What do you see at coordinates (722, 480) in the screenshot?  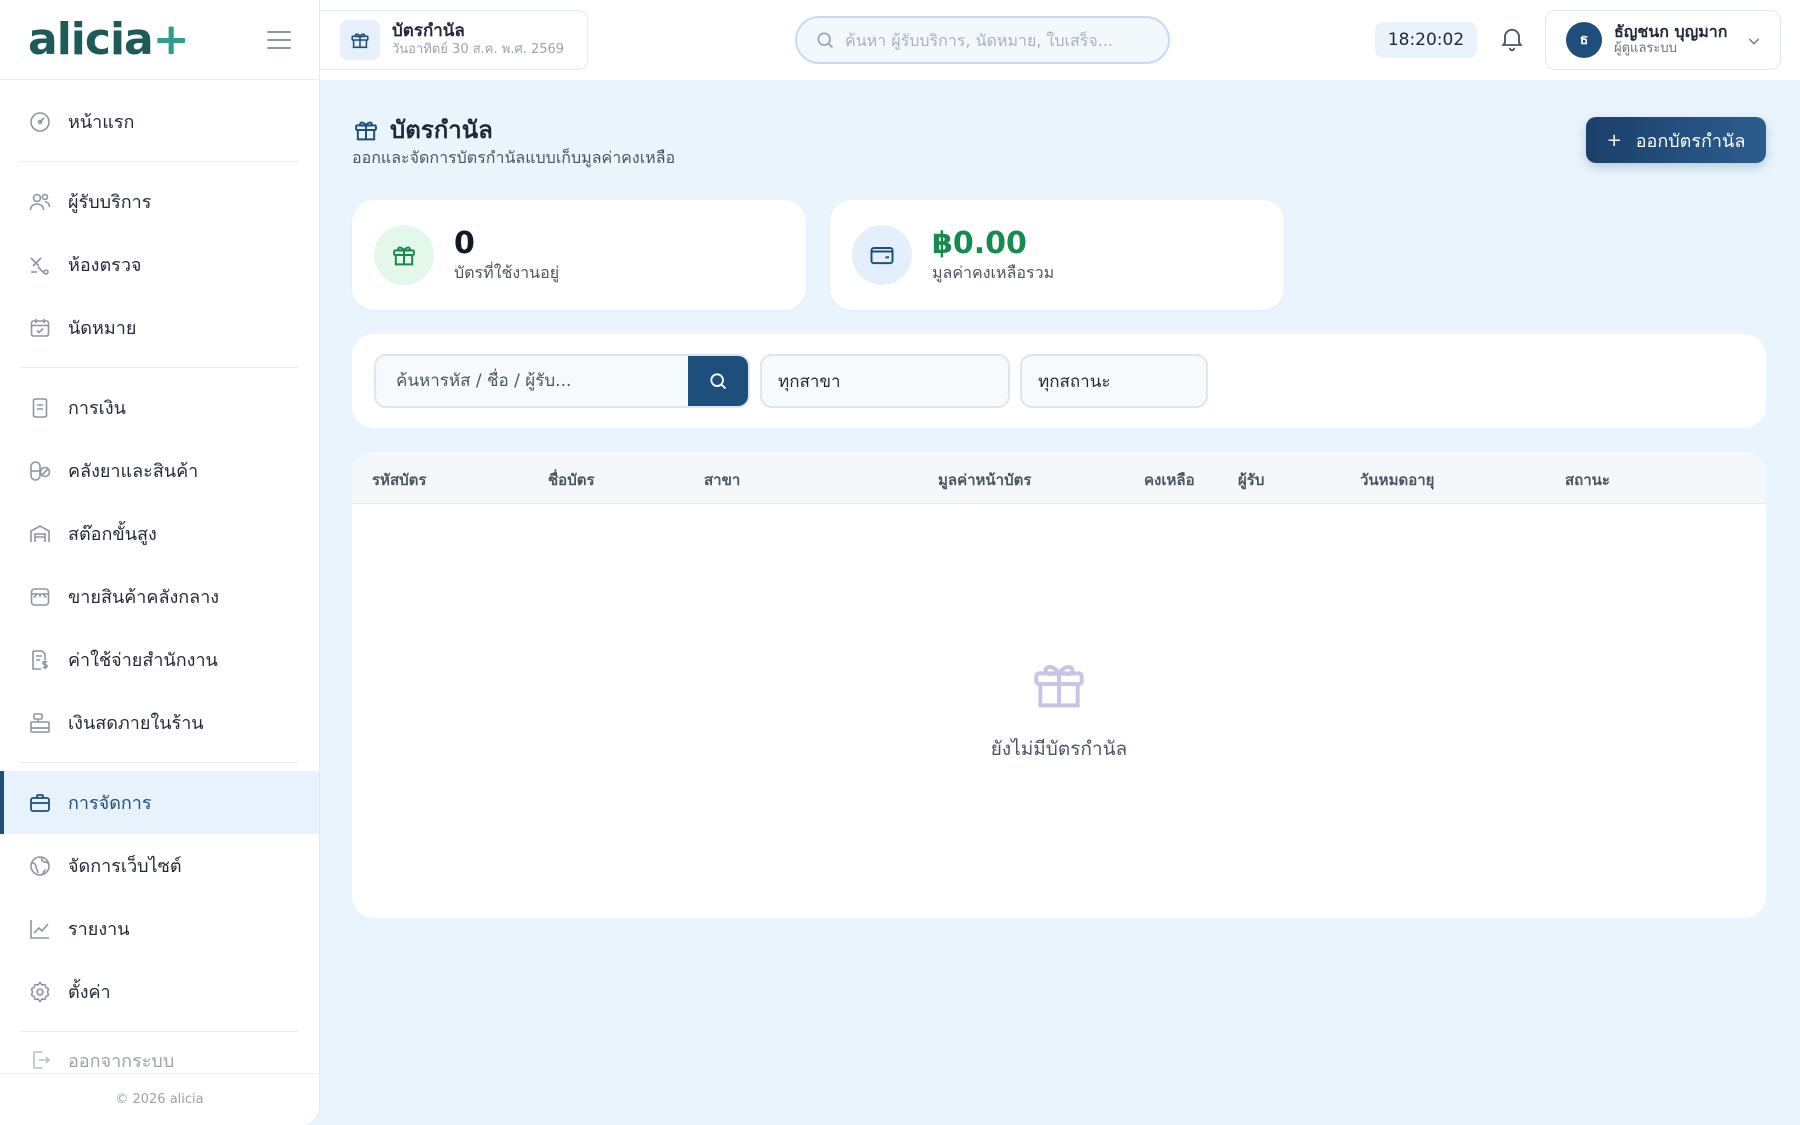 I see `column-header: สาขา` at bounding box center [722, 480].